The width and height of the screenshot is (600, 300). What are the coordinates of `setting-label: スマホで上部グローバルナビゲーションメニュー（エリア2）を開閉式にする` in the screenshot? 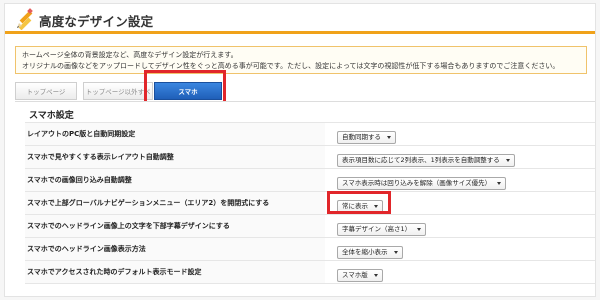 It's located at (175, 203).